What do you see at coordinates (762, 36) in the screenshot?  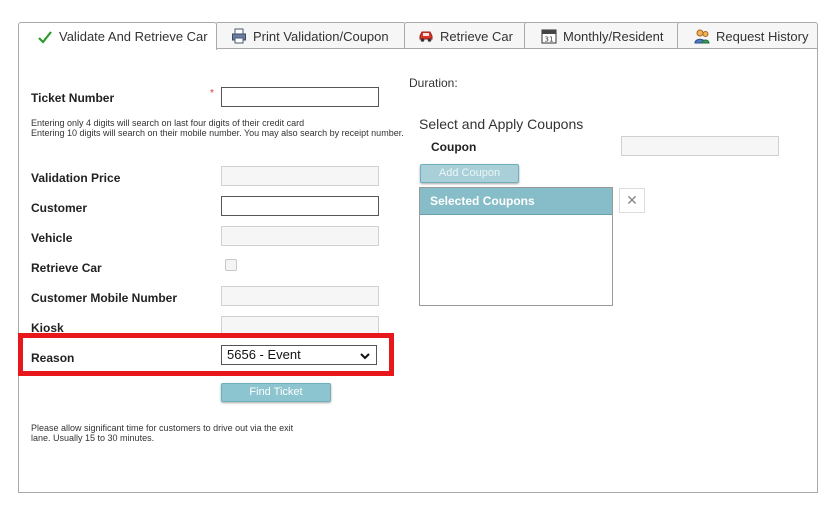 I see `tab-label: Request History` at bounding box center [762, 36].